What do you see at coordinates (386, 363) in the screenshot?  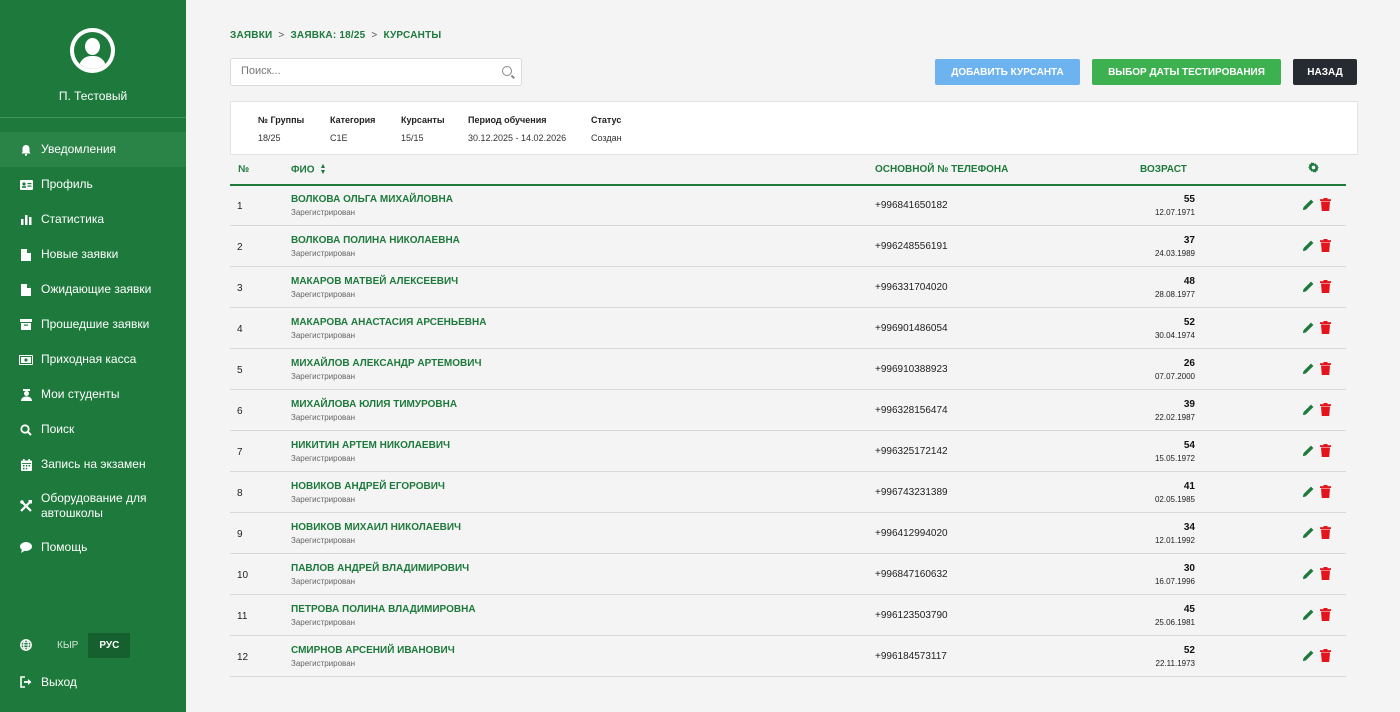 I see `cadet-name-link: МИХАЙЛОВ АЛЕКСАНДР АРТЕМОВИЧ` at bounding box center [386, 363].